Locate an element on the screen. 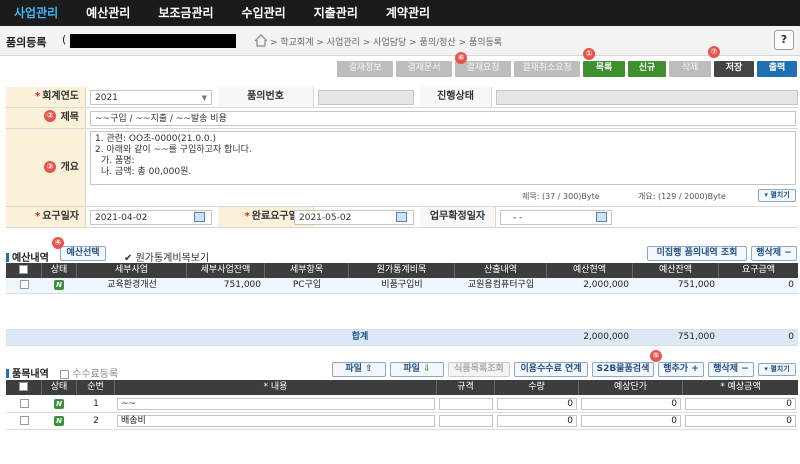  items-grid-header: 상태 순번 * 내용 규격 수량 예상단가 * 예상금액 is located at coordinates (402, 387).